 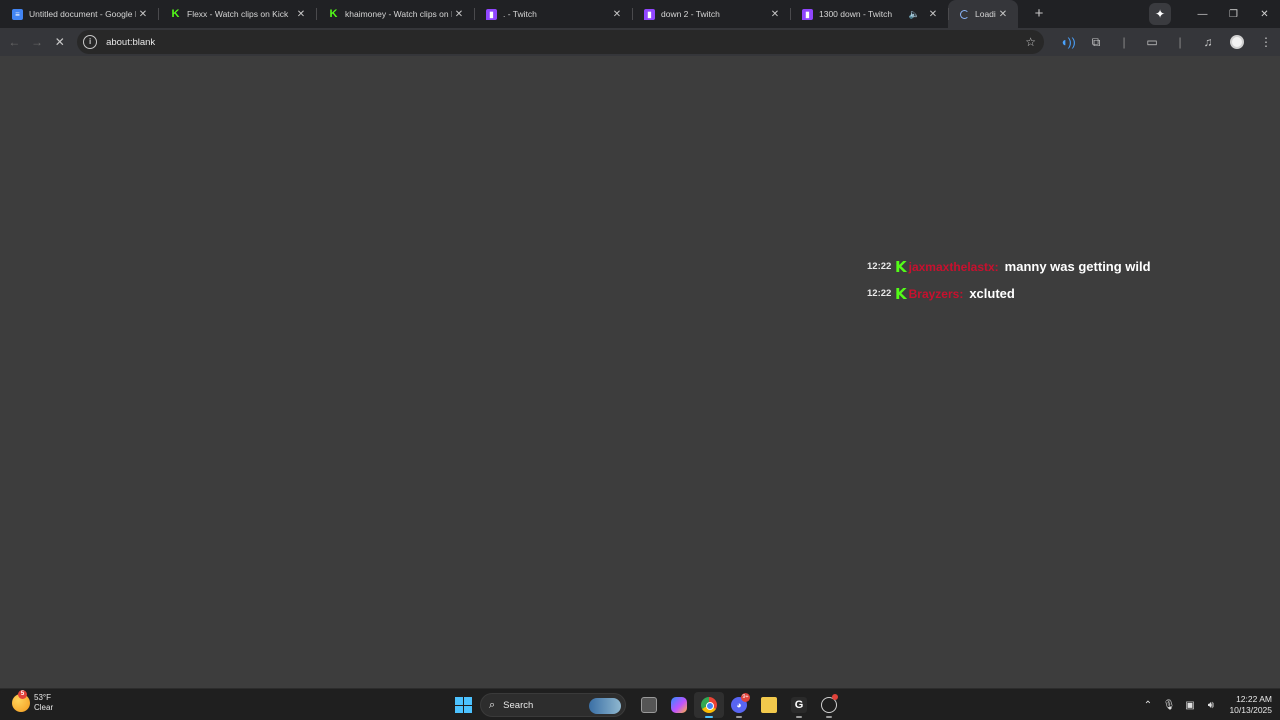 I want to click on tab-google-docs: ≡ Untitled document - Google Docs ✕, so click(x=79, y=14).